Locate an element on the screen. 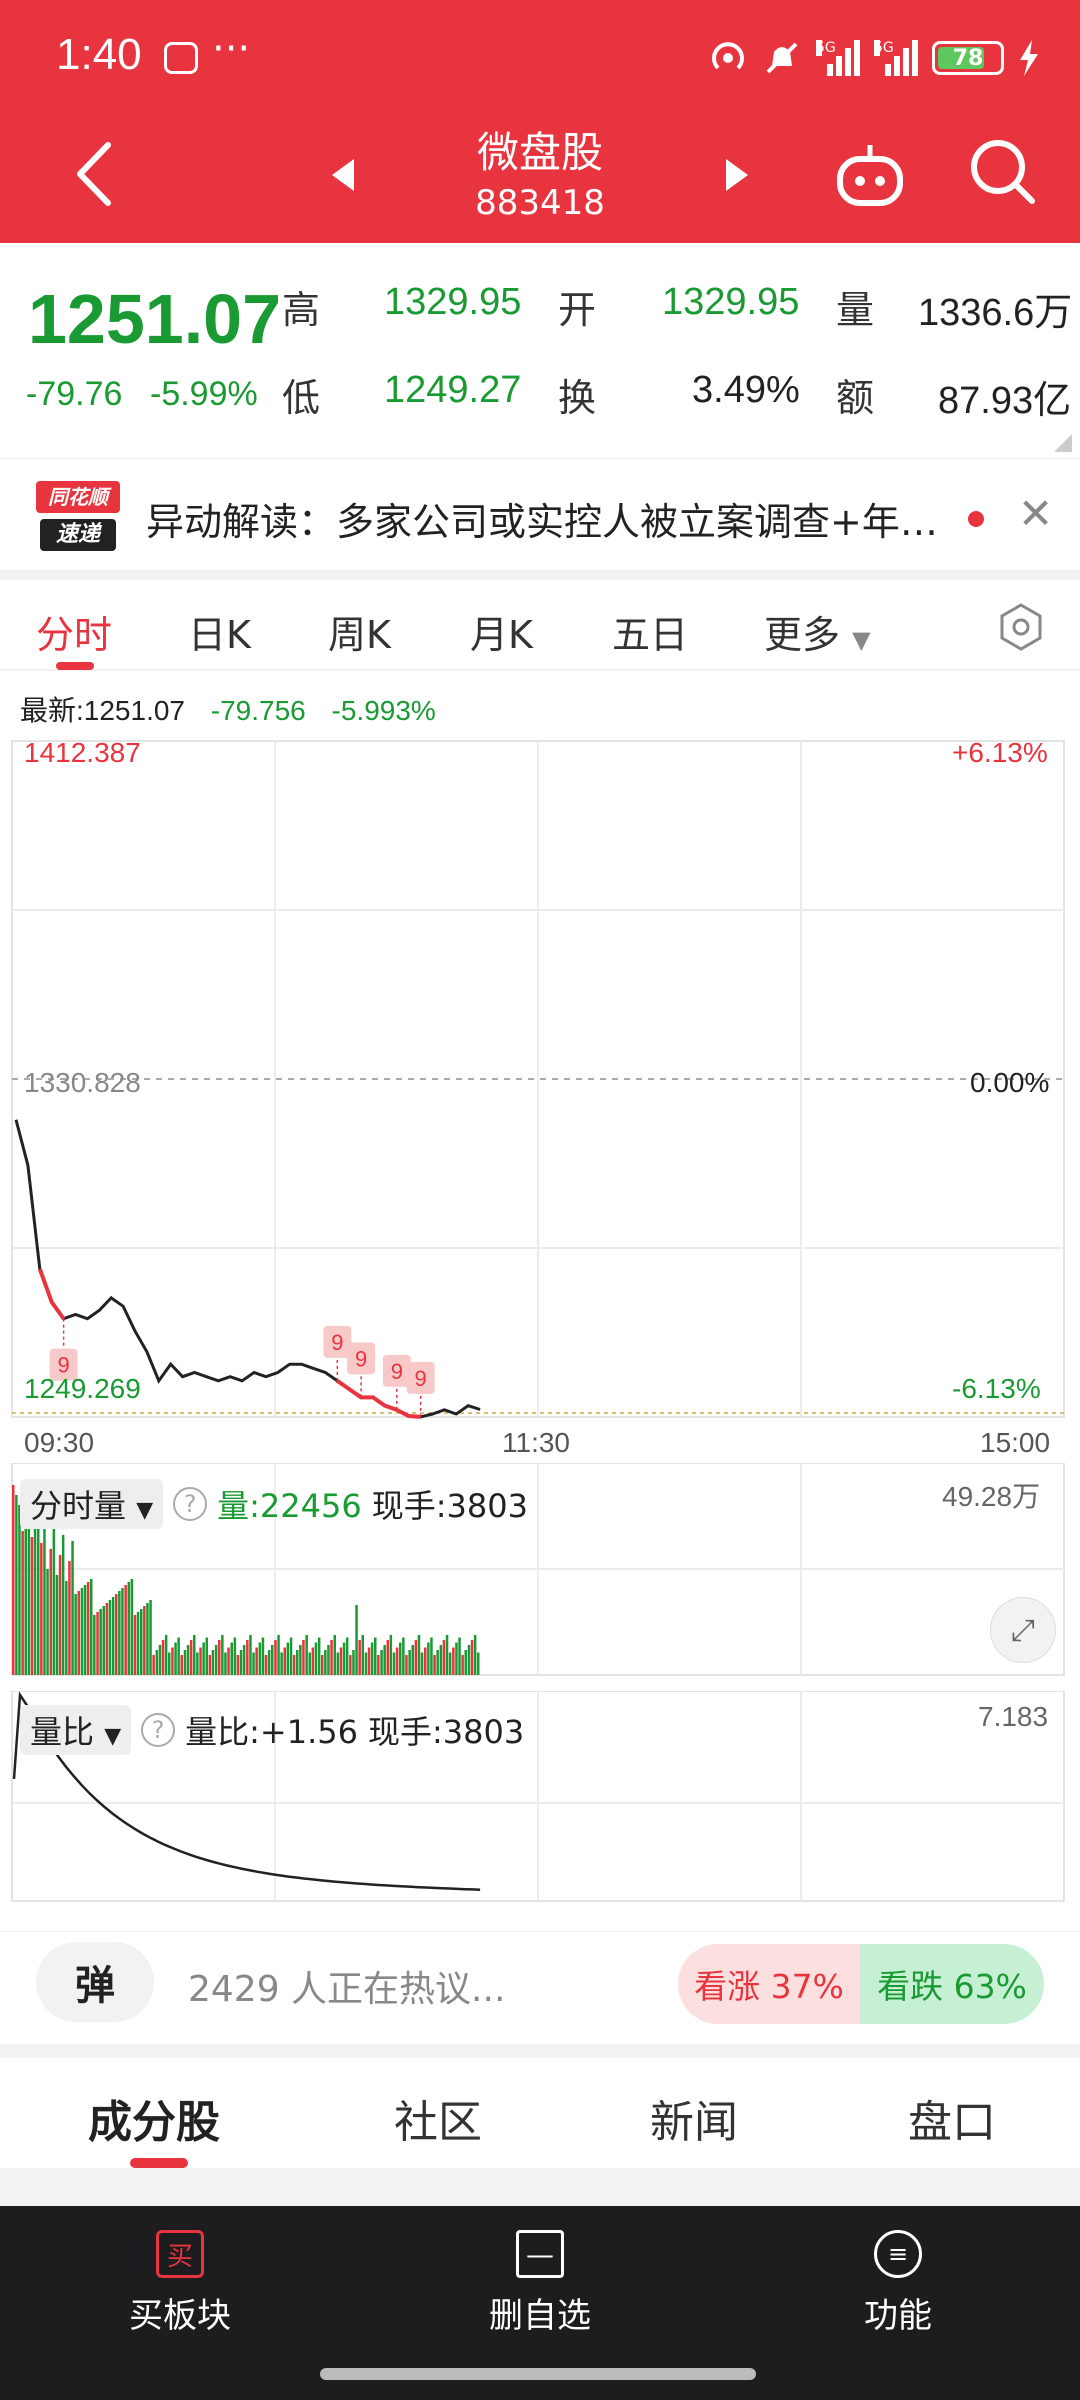 The width and height of the screenshot is (1080, 2400). remove-watchlist-button: — 删自选 is located at coordinates (540, 2283).